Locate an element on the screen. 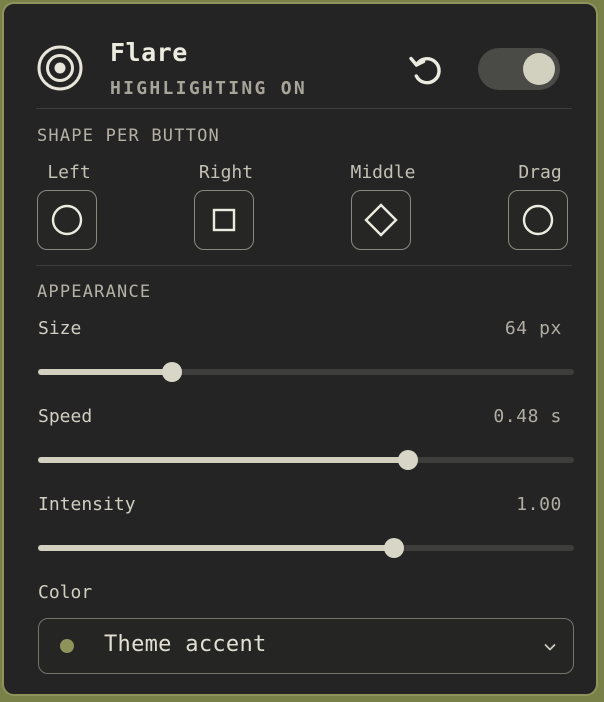  shape-option-label: Right is located at coordinates (226, 172).